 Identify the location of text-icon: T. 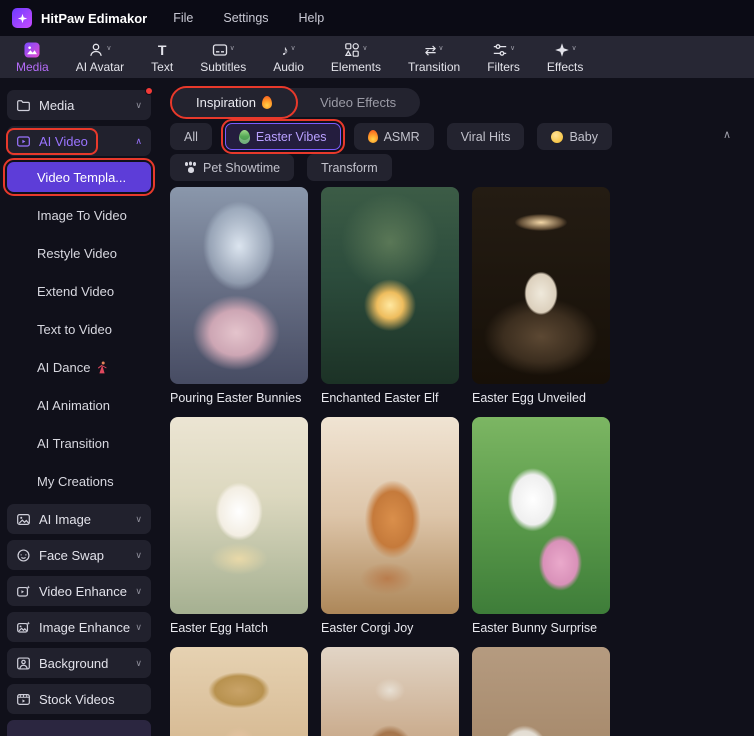
(162, 49).